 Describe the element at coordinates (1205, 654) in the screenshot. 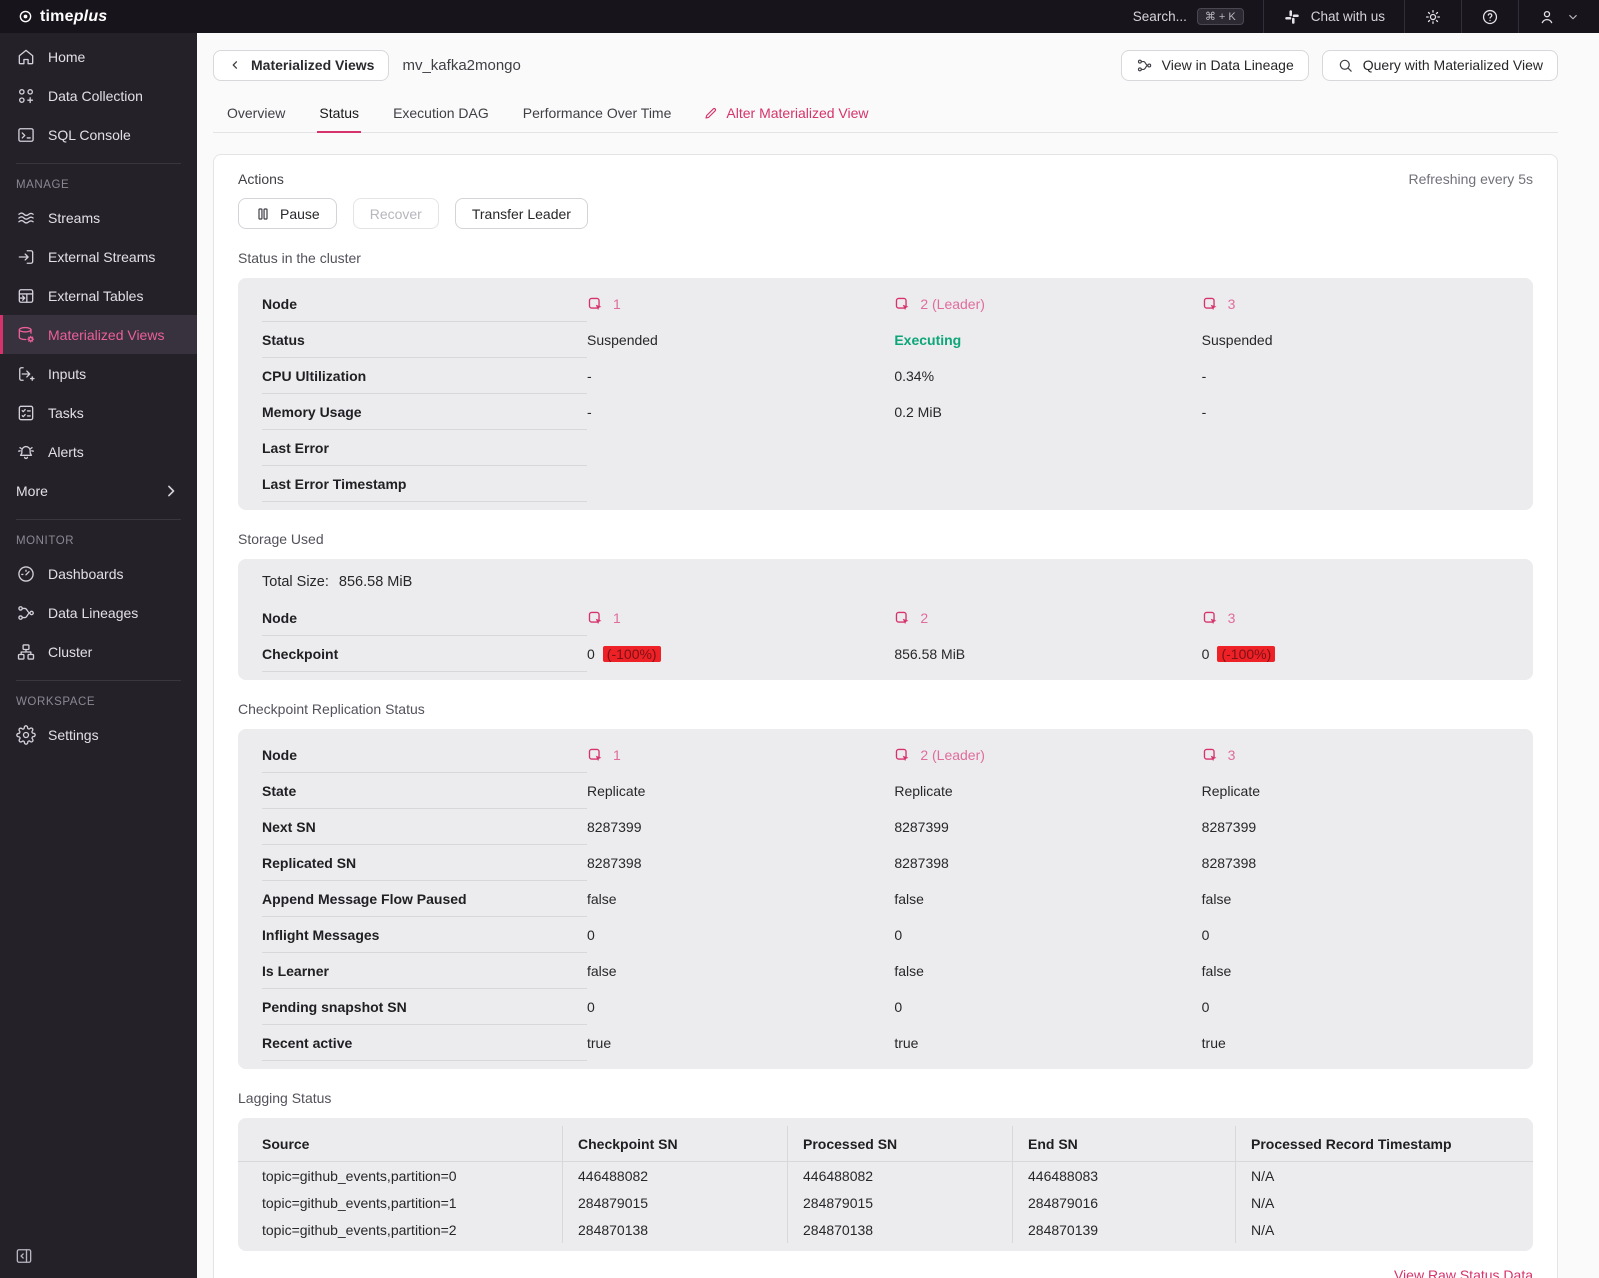

I see `checkpoint-value: 0` at that location.